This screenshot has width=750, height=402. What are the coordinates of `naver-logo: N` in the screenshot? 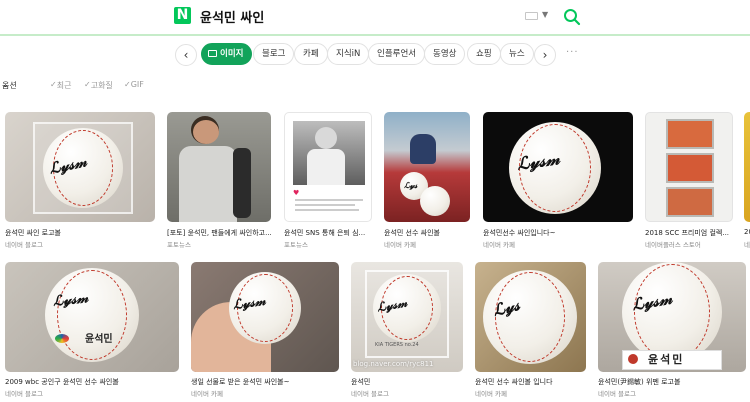 It's located at (182, 15).